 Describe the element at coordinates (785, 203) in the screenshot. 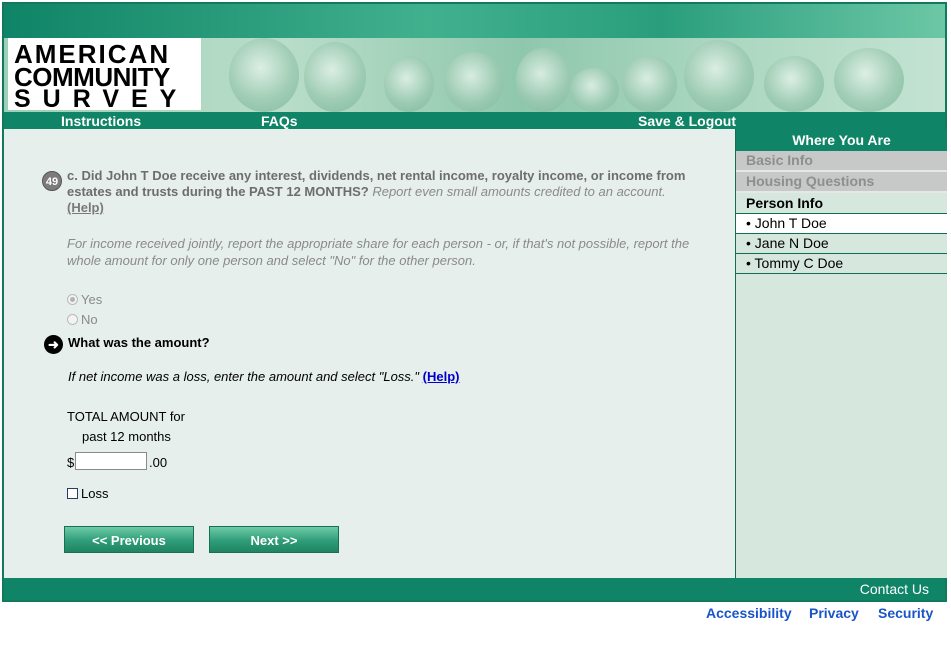

I see `sidebar-section-person-info: Person Info` at that location.